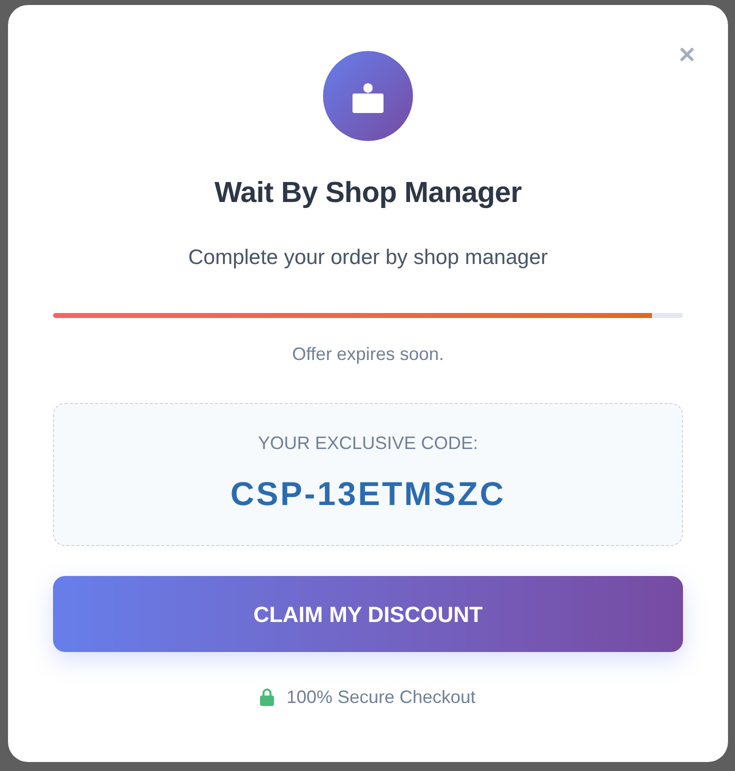 The height and width of the screenshot is (771, 735). What do you see at coordinates (368, 494) in the screenshot?
I see `discount-code: CSP-13ETMSZC` at bounding box center [368, 494].